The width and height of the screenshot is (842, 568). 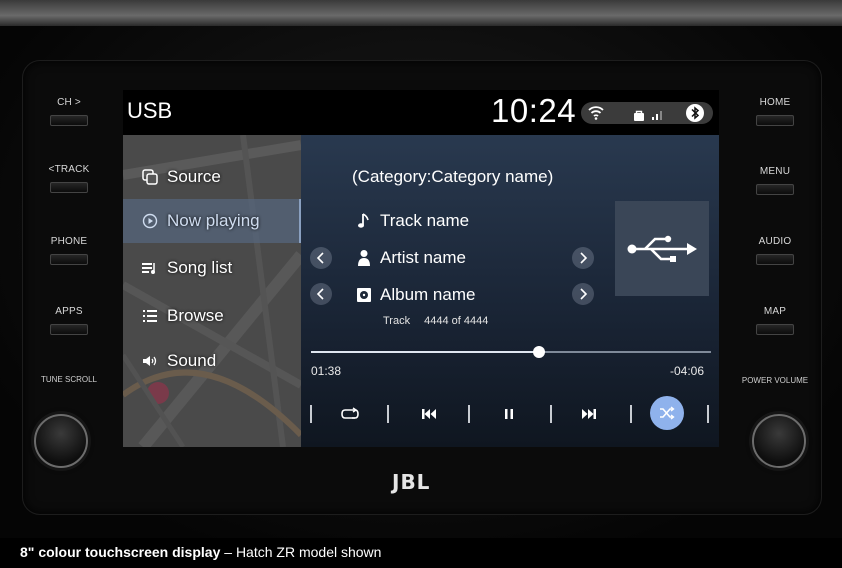 I want to click on ch-button: CH >, so click(x=69, y=111).